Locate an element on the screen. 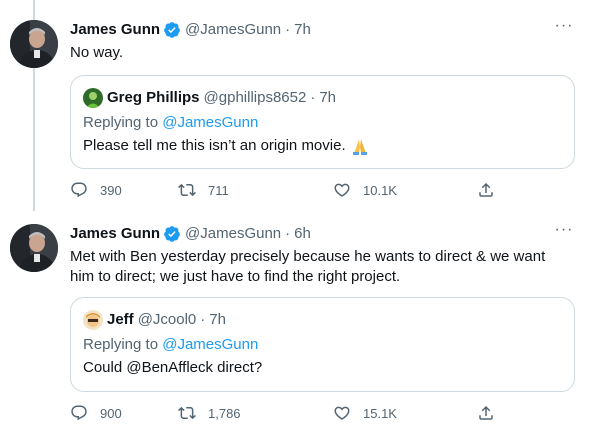  tweet-header: James Gunn @JamesGunn · 7h is located at coordinates (190, 30).